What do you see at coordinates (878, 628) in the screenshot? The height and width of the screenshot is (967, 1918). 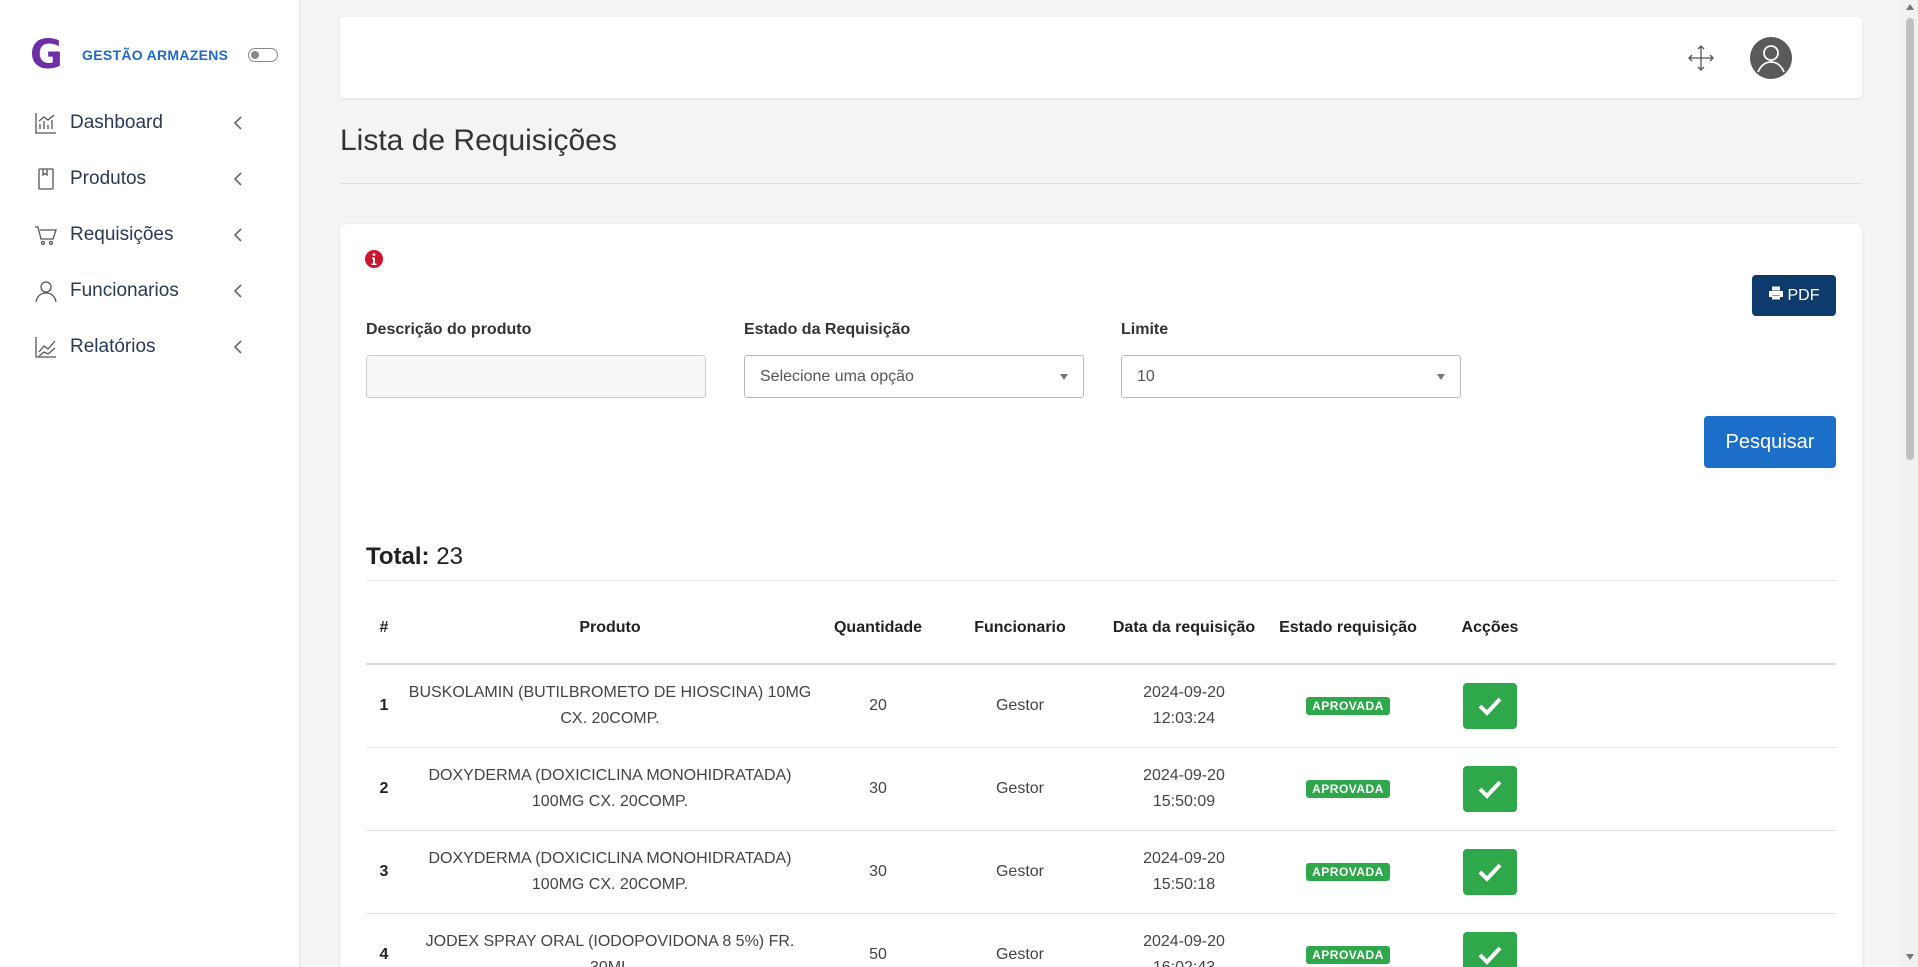 I see `col-header-quantidade: Quantidade` at bounding box center [878, 628].